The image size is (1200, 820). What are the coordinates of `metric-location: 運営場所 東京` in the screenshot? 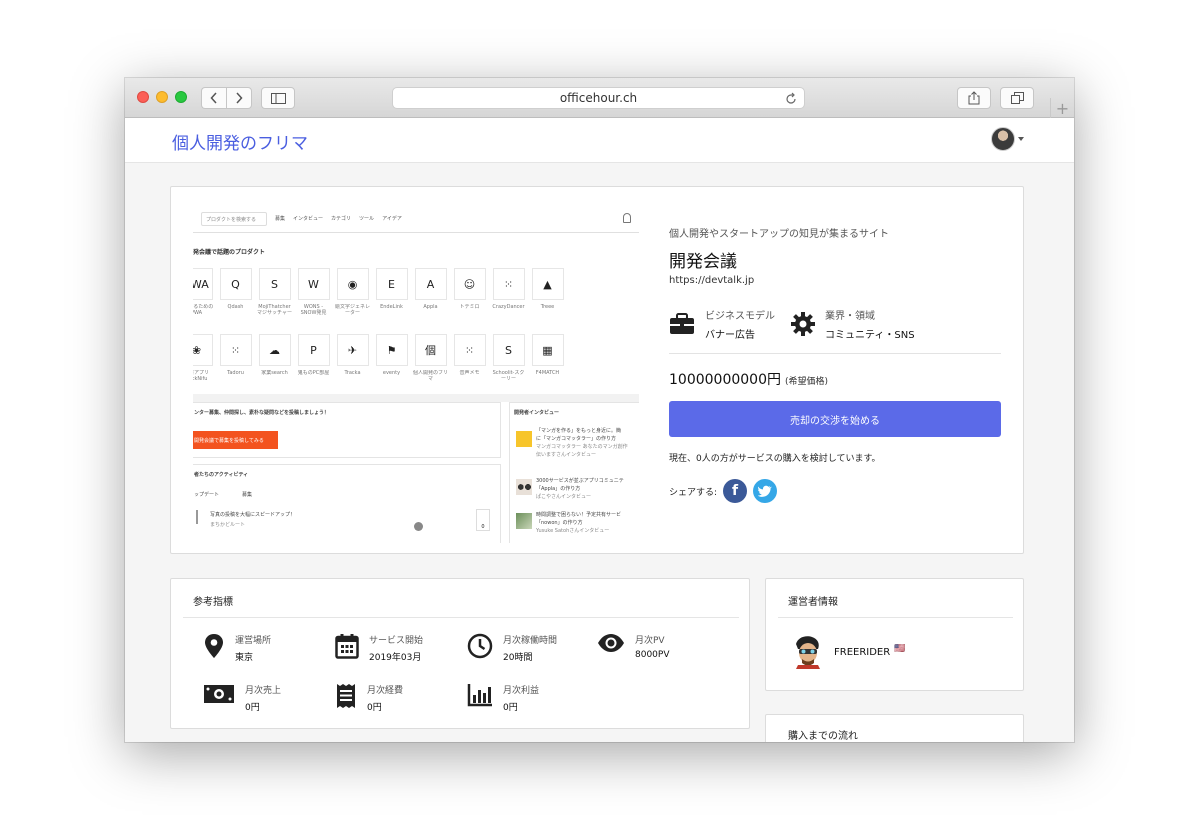 It's located at (237, 648).